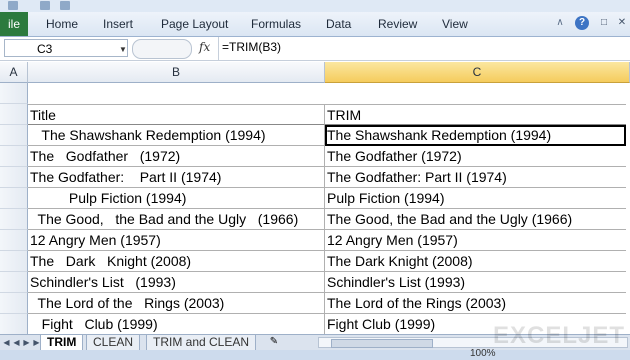 The height and width of the screenshot is (360, 630). I want to click on title-cell: The Lord of the Rings (2003), so click(176, 303).